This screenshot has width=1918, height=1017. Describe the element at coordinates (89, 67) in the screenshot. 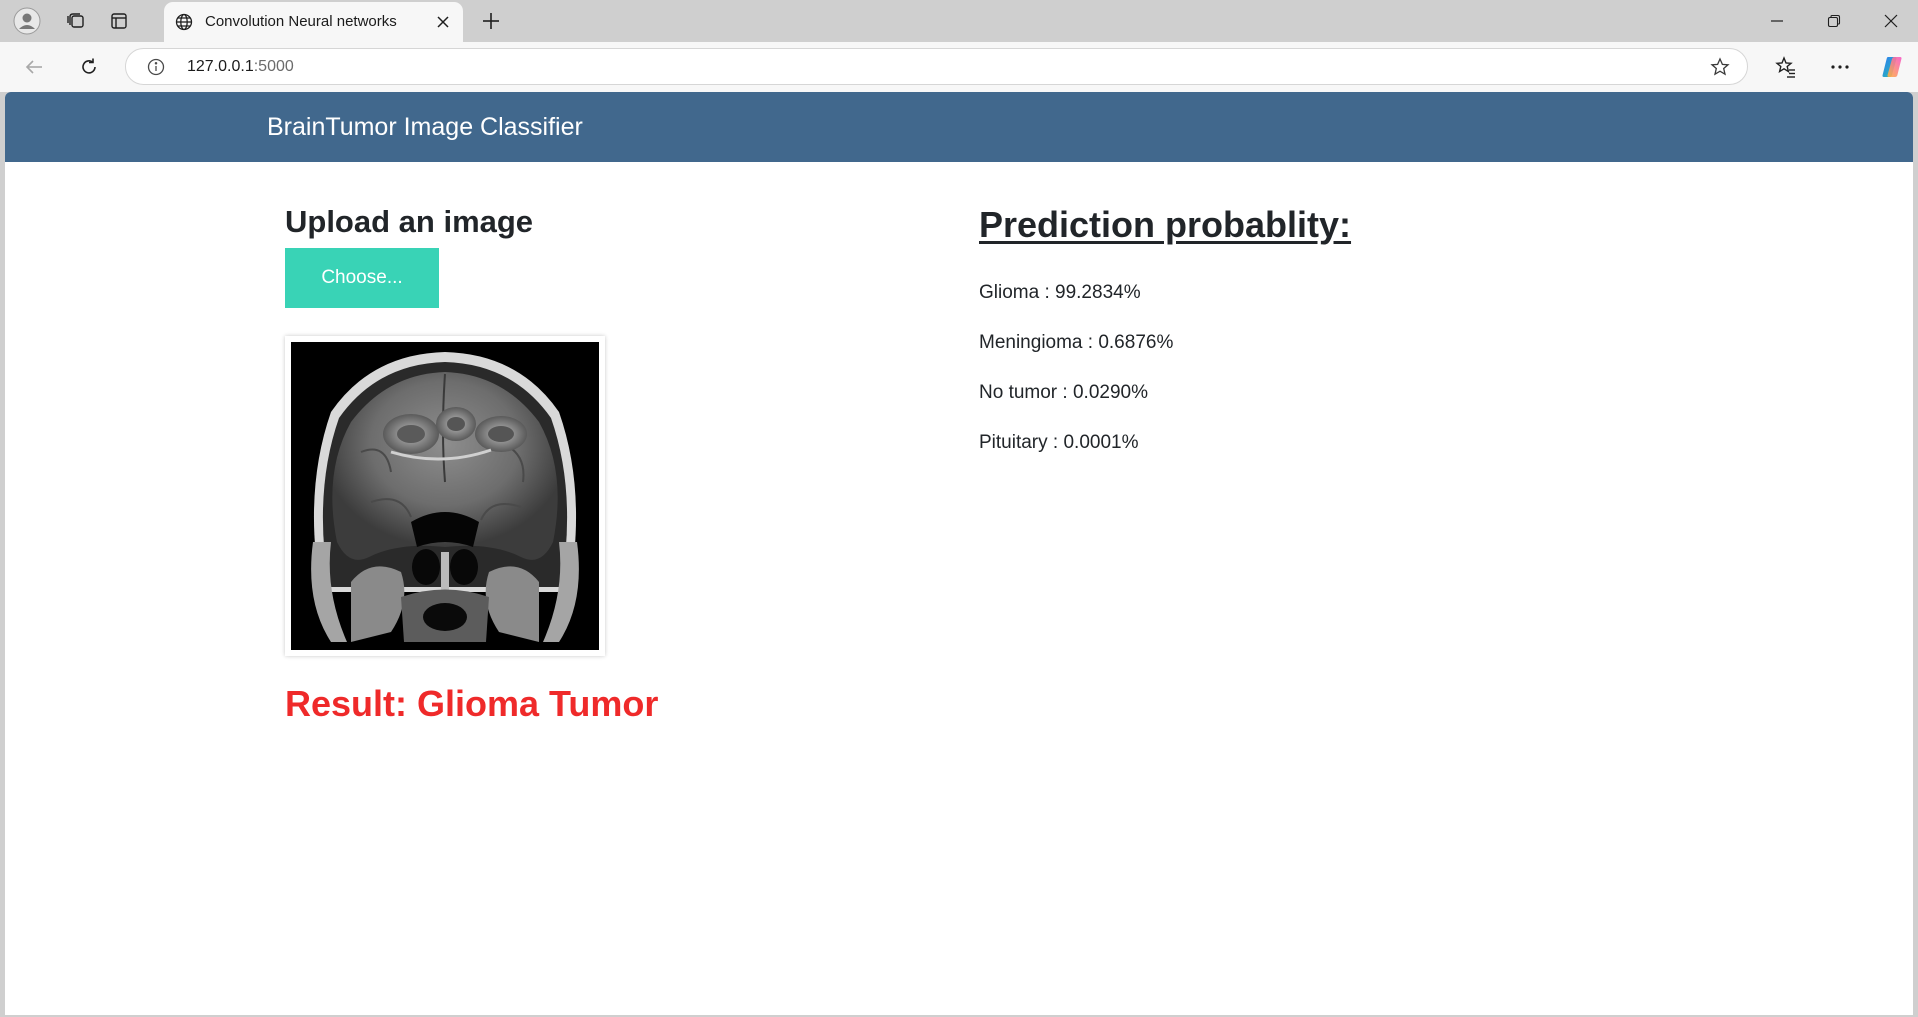

I see `refresh-icon` at that location.